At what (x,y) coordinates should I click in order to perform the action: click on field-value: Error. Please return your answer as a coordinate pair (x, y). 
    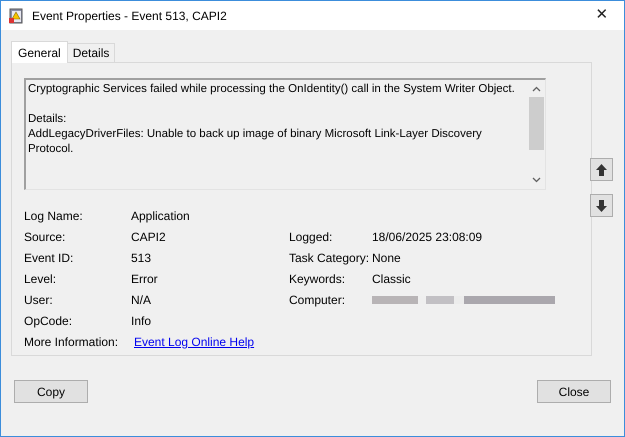
    Looking at the image, I should click on (144, 279).